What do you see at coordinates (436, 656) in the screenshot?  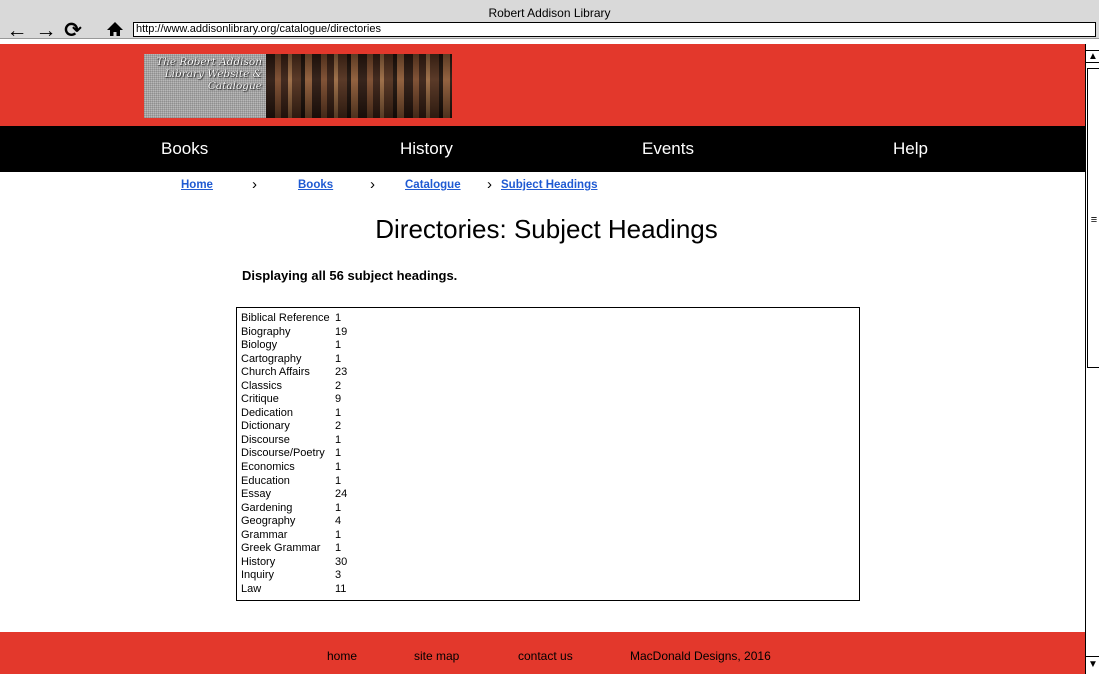 I see `footer-link-site-map: site map` at bounding box center [436, 656].